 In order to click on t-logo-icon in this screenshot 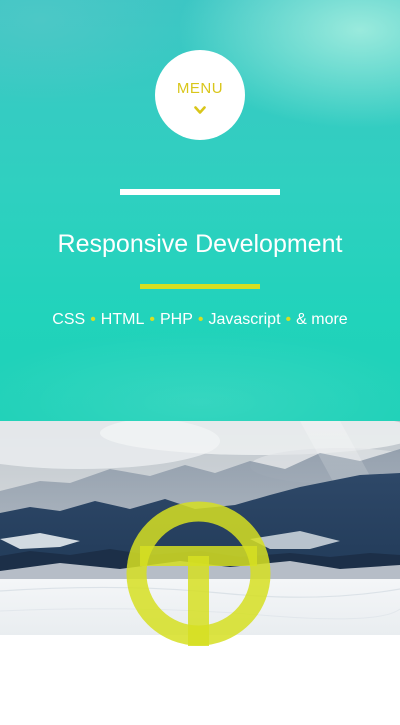, I will do `click(198, 573)`.